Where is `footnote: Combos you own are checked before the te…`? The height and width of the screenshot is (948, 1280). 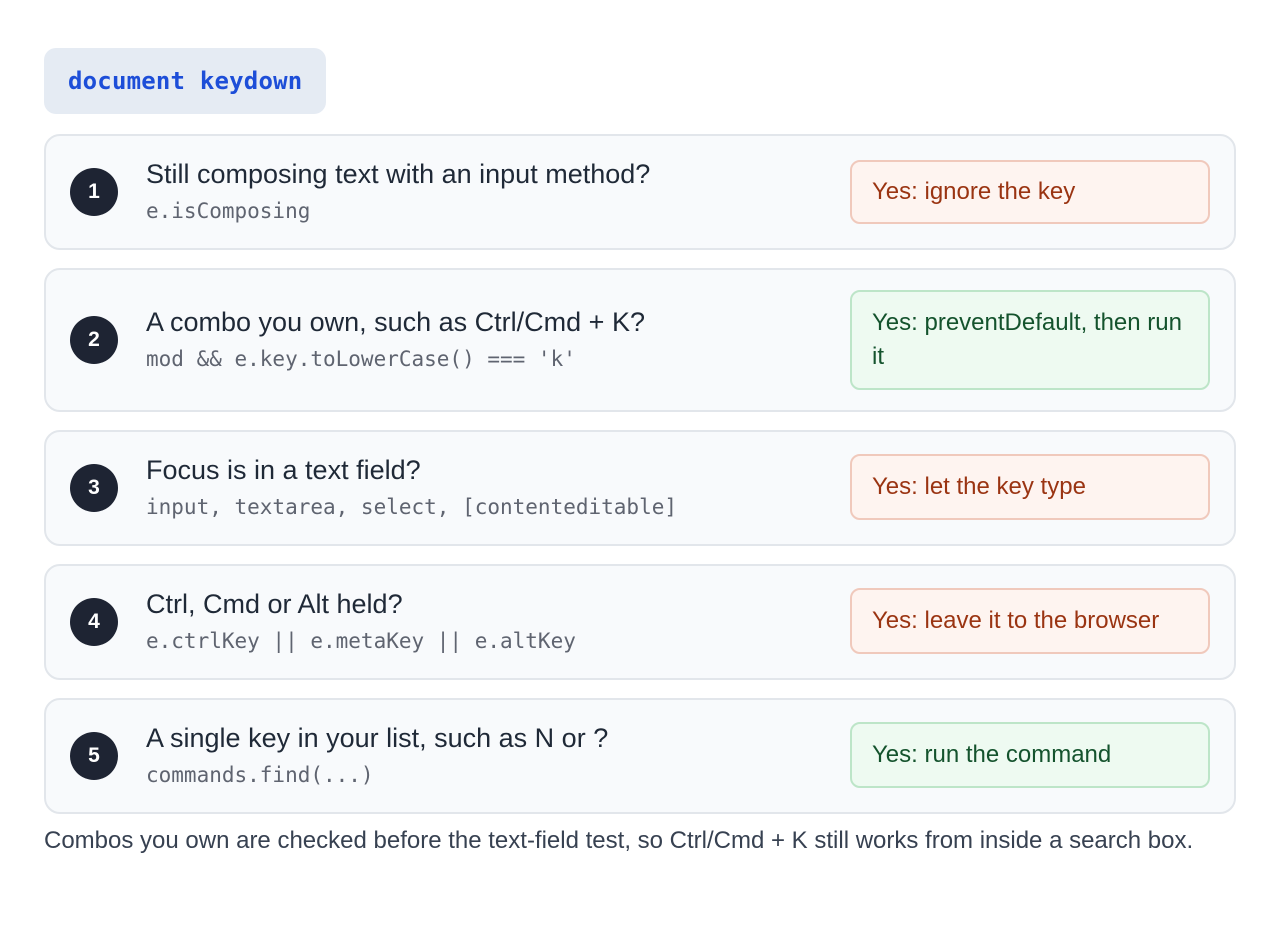 footnote: Combos you own are checked before the te… is located at coordinates (619, 840).